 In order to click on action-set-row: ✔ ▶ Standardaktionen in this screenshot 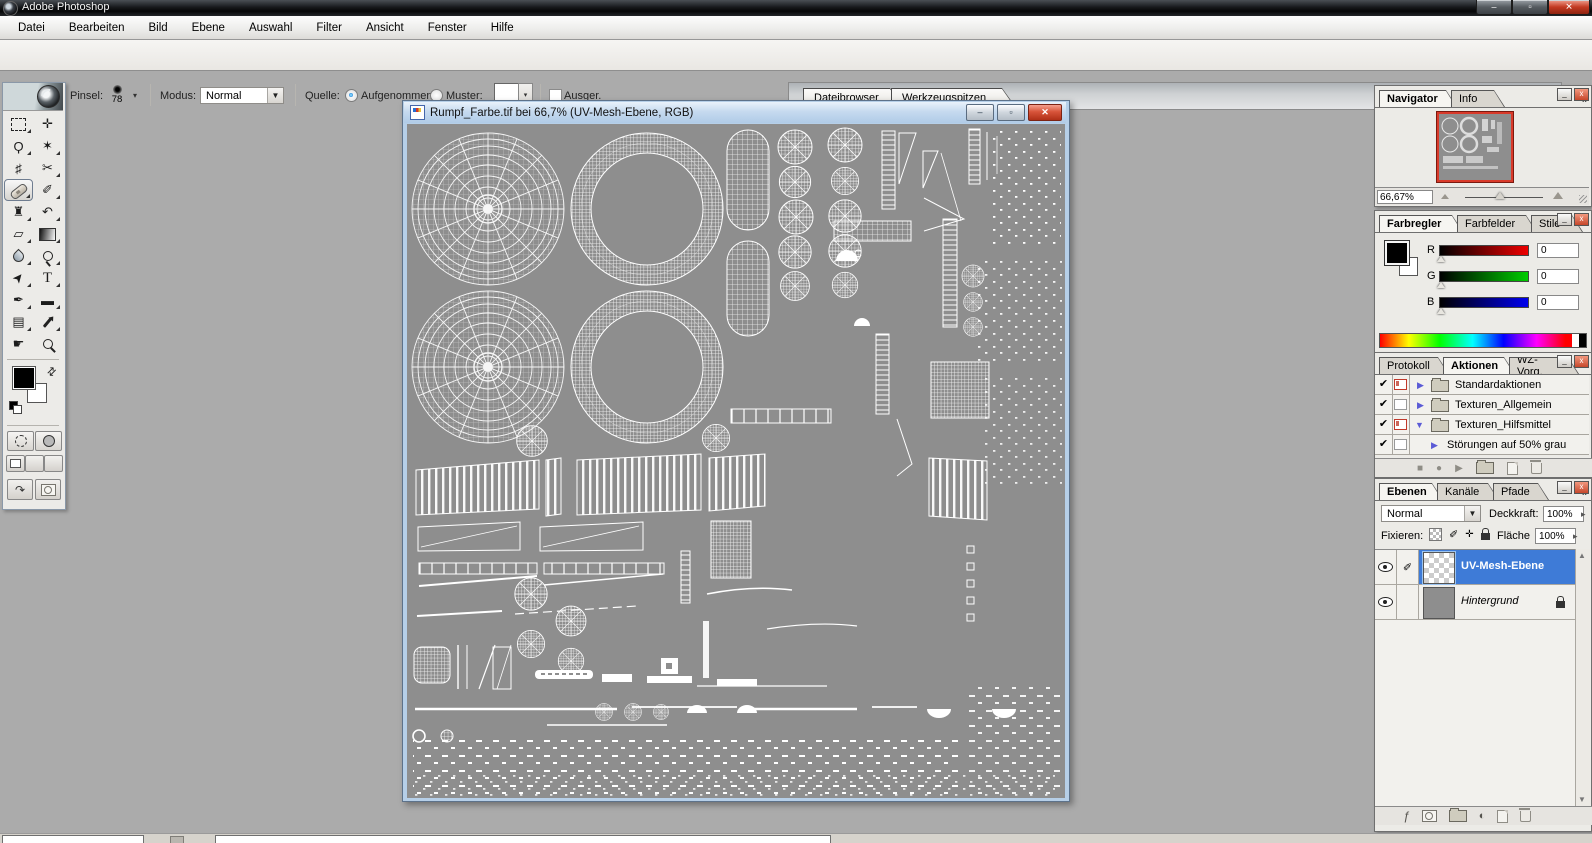, I will do `click(1482, 385)`.